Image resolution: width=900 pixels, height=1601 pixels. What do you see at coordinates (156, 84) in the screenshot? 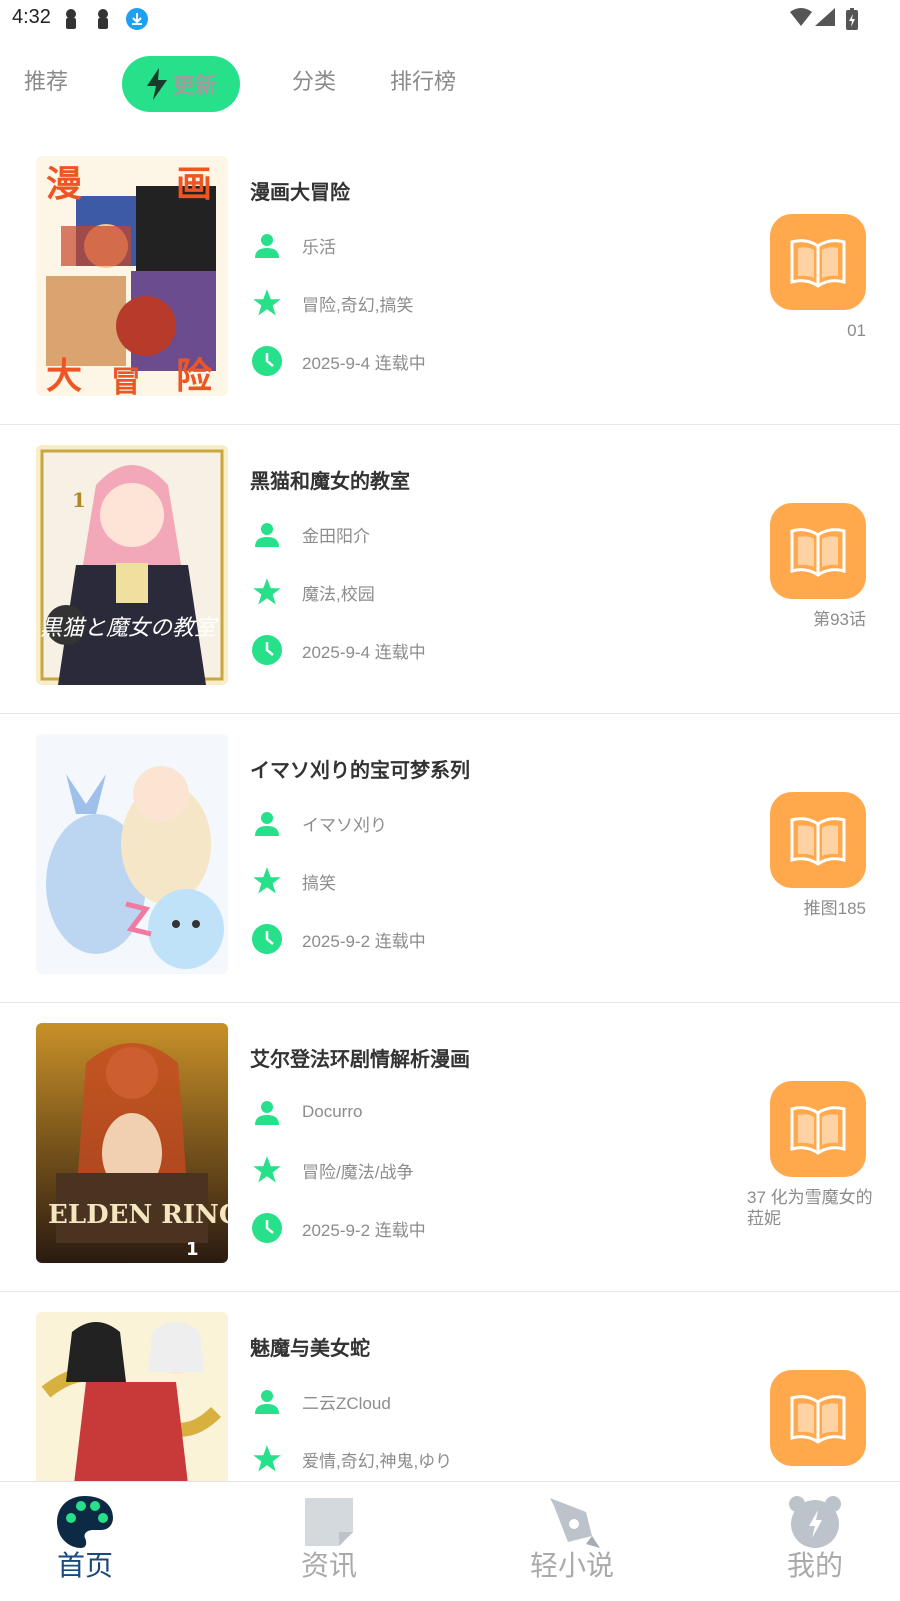
I see `lightning-icon` at bounding box center [156, 84].